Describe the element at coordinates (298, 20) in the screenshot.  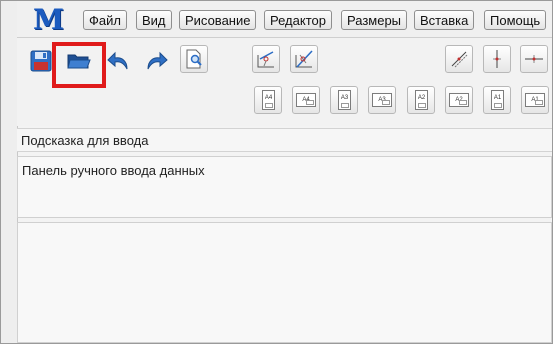
I see `menu-editor: Редактор` at that location.